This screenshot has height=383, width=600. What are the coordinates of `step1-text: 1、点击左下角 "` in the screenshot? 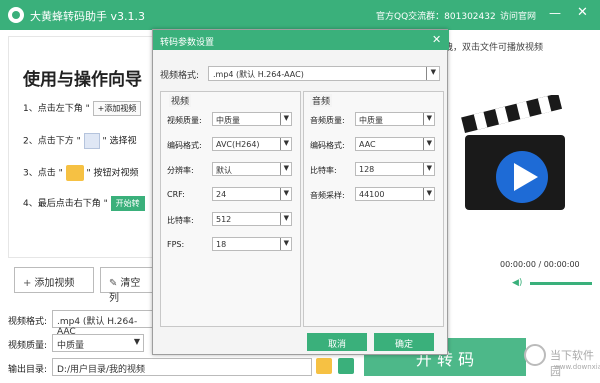 It's located at (56, 109).